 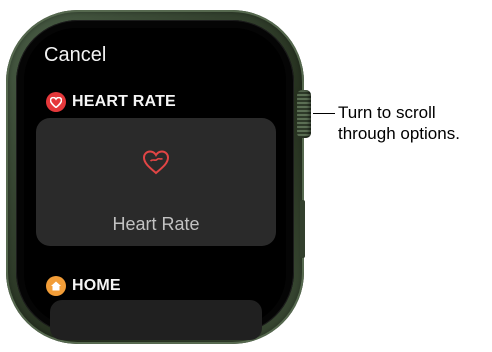 I want to click on home-icon, so click(x=56, y=286).